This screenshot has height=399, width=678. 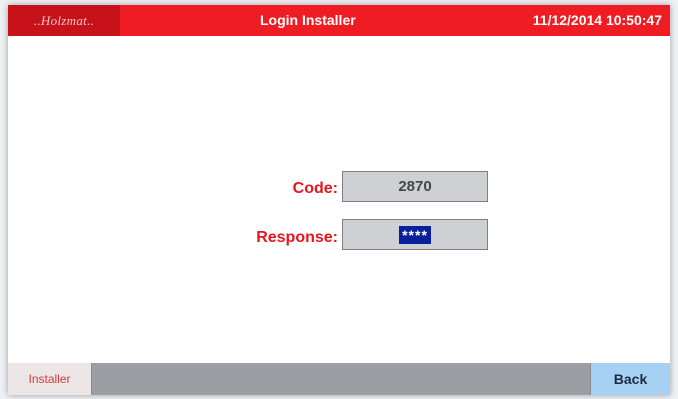 I want to click on datetime-display: 11/12/2014 10:50:47, so click(x=597, y=20).